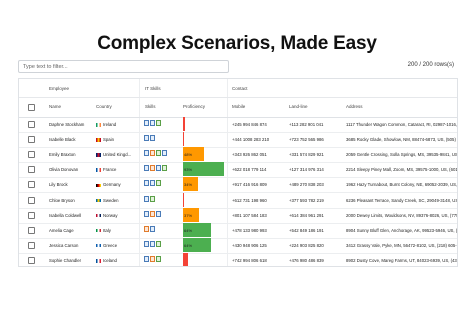  What do you see at coordinates (65, 215) in the screenshot?
I see `name-cell: Isabella Coldwell` at bounding box center [65, 215].